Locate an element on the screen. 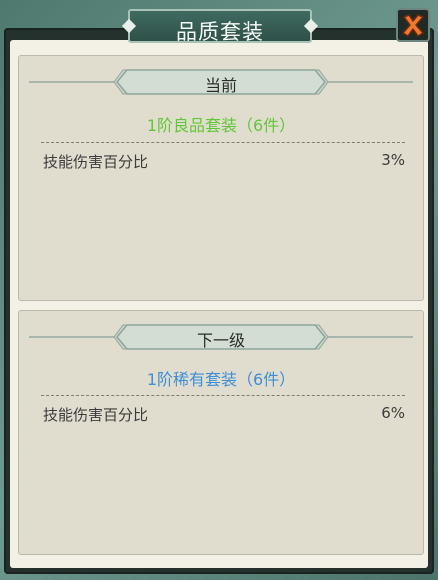 The image size is (438, 580). close-x-icon is located at coordinates (413, 25).